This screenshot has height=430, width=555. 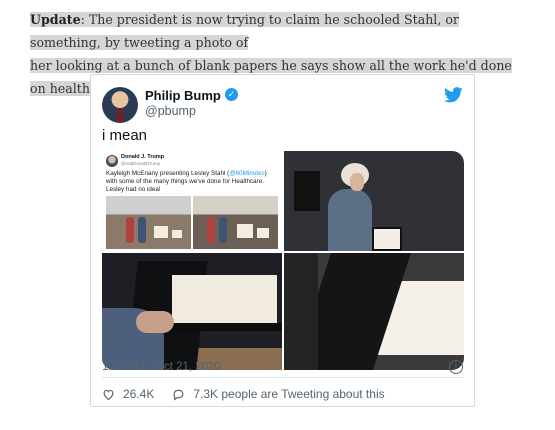 I want to click on update-label: Update, so click(x=55, y=19).